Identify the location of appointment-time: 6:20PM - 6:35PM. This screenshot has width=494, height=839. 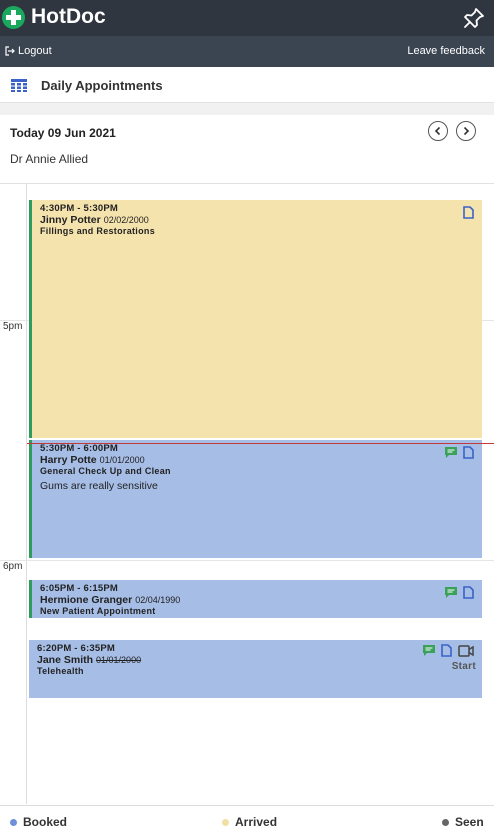
(76, 648).